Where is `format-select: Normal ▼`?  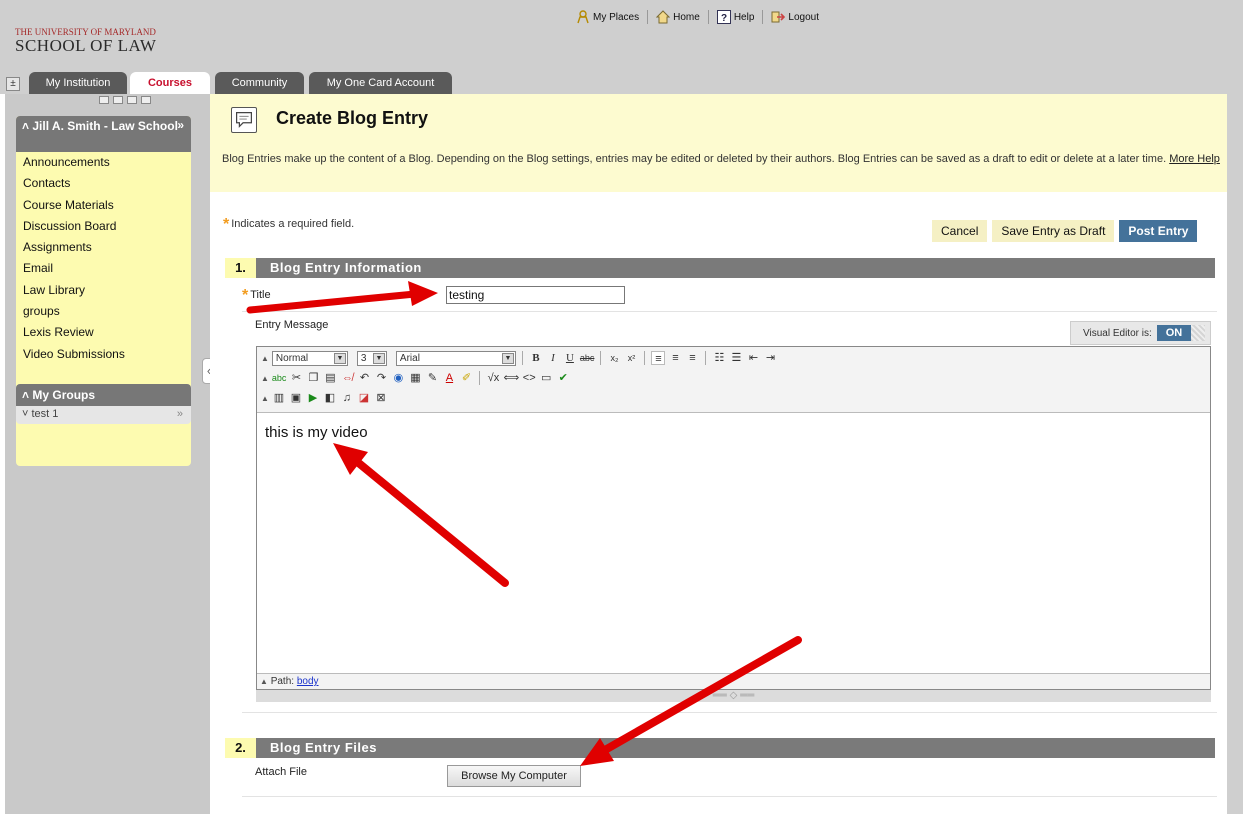 format-select: Normal ▼ is located at coordinates (309, 358).